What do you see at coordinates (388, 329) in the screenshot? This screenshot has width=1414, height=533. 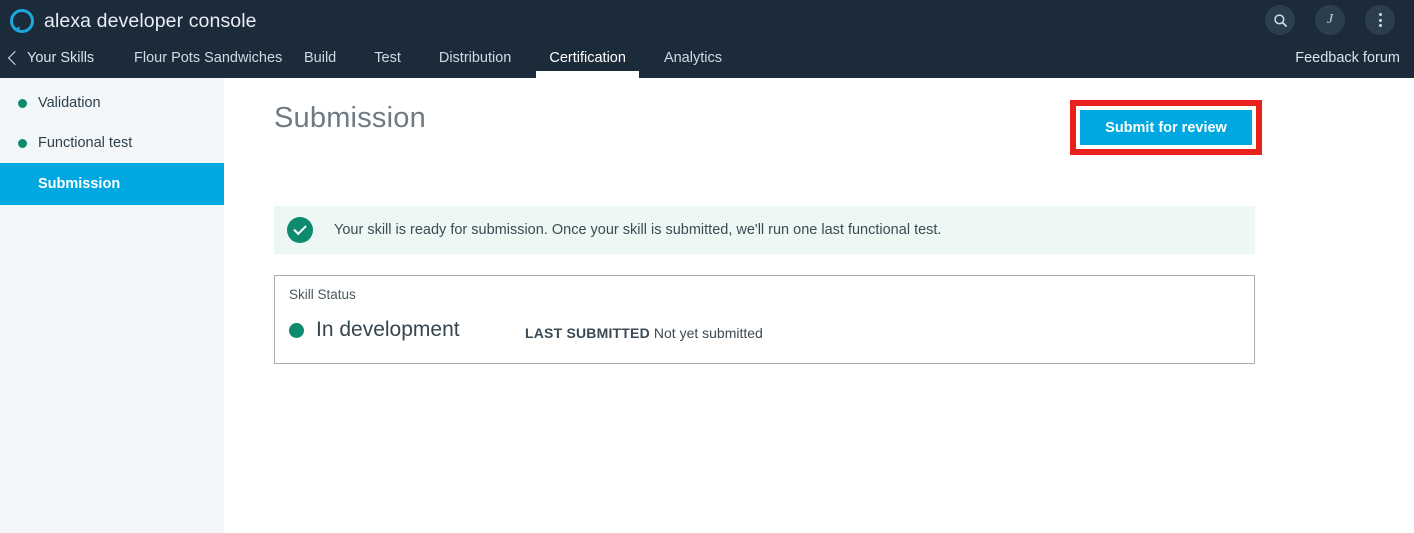 I see `status-badge: In development` at bounding box center [388, 329].